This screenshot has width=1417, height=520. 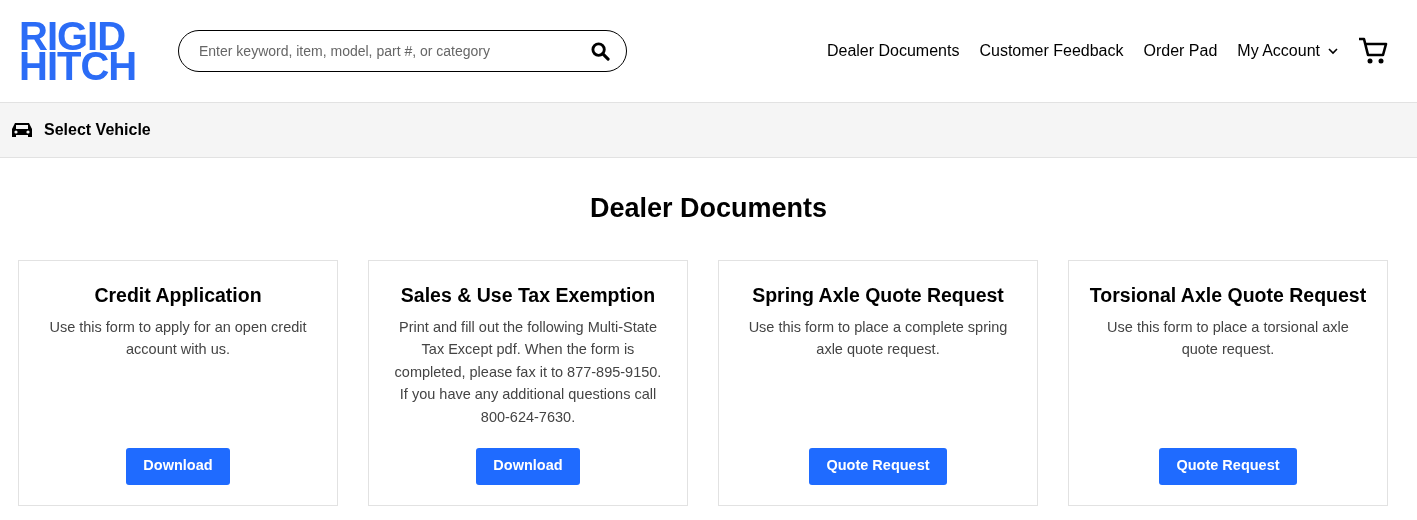 What do you see at coordinates (528, 372) in the screenshot?
I see `card-description: Print and fill out the following Multi-State Tax Except pdf. When the form is completed, please fax it to 877-895-9150. If you have any additional questions call 800-624-7630.` at bounding box center [528, 372].